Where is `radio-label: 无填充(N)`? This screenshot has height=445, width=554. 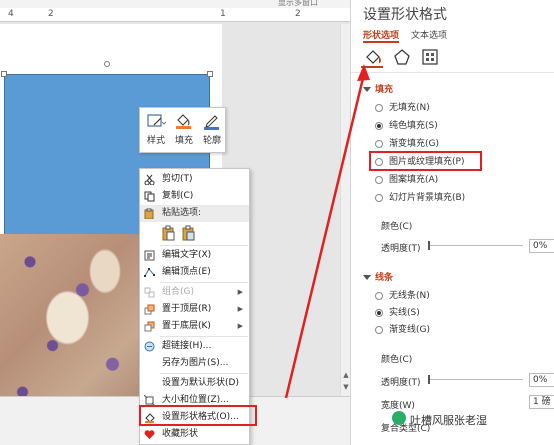
radio-label: 无填充(N) is located at coordinates (409, 108).